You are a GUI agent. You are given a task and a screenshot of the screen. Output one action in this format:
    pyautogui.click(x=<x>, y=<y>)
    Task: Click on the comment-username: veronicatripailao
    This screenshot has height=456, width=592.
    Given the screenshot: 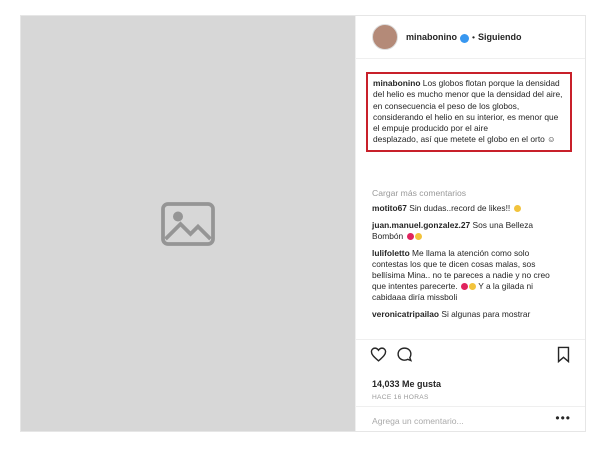 What is the action you would take?
    pyautogui.click(x=405, y=314)
    